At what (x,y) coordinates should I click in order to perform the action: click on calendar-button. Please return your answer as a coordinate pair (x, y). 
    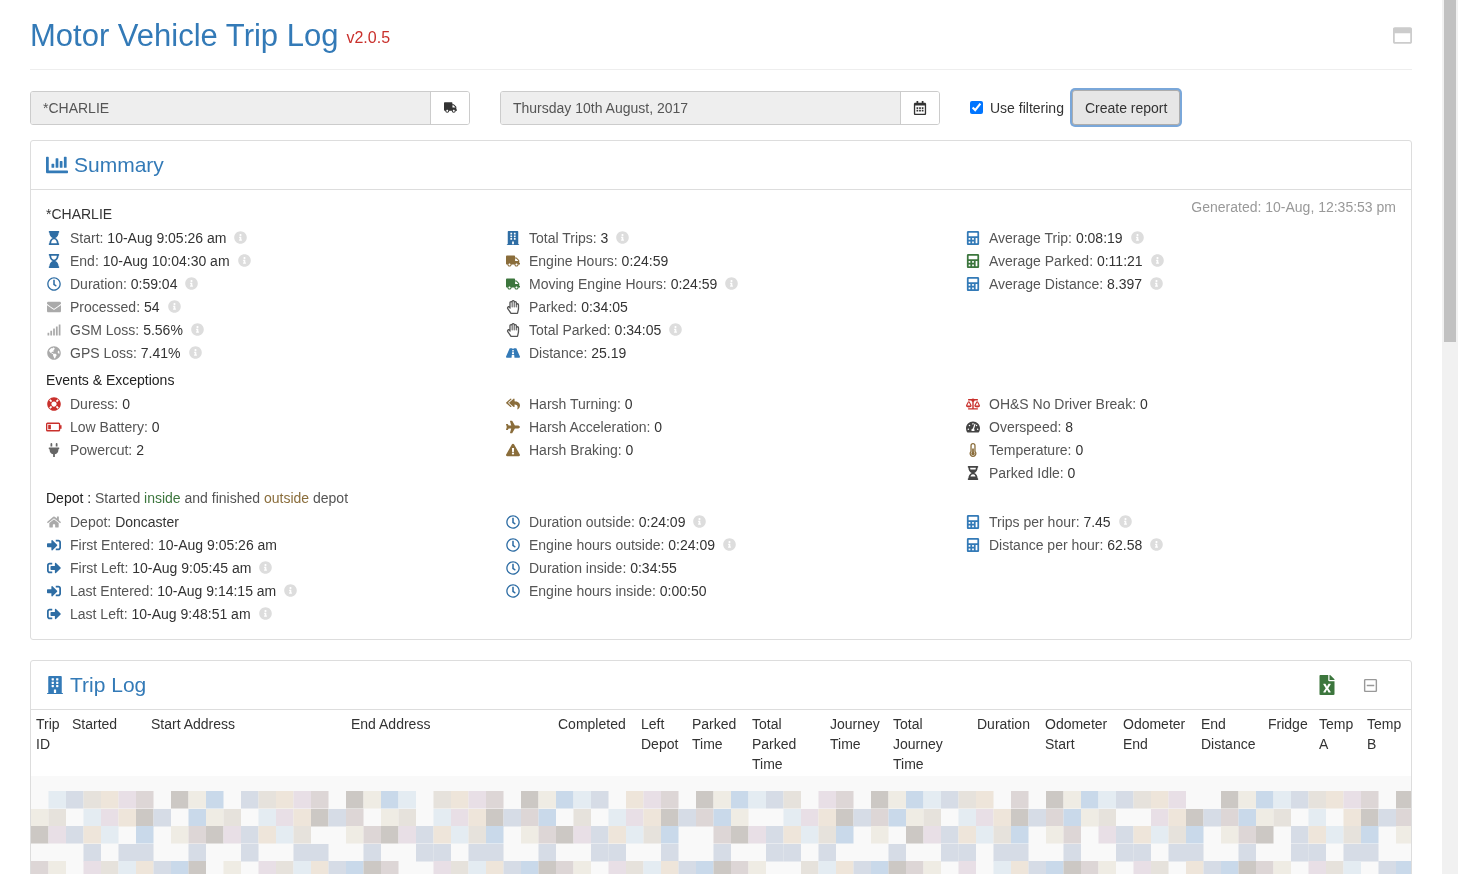
    Looking at the image, I should click on (919, 107).